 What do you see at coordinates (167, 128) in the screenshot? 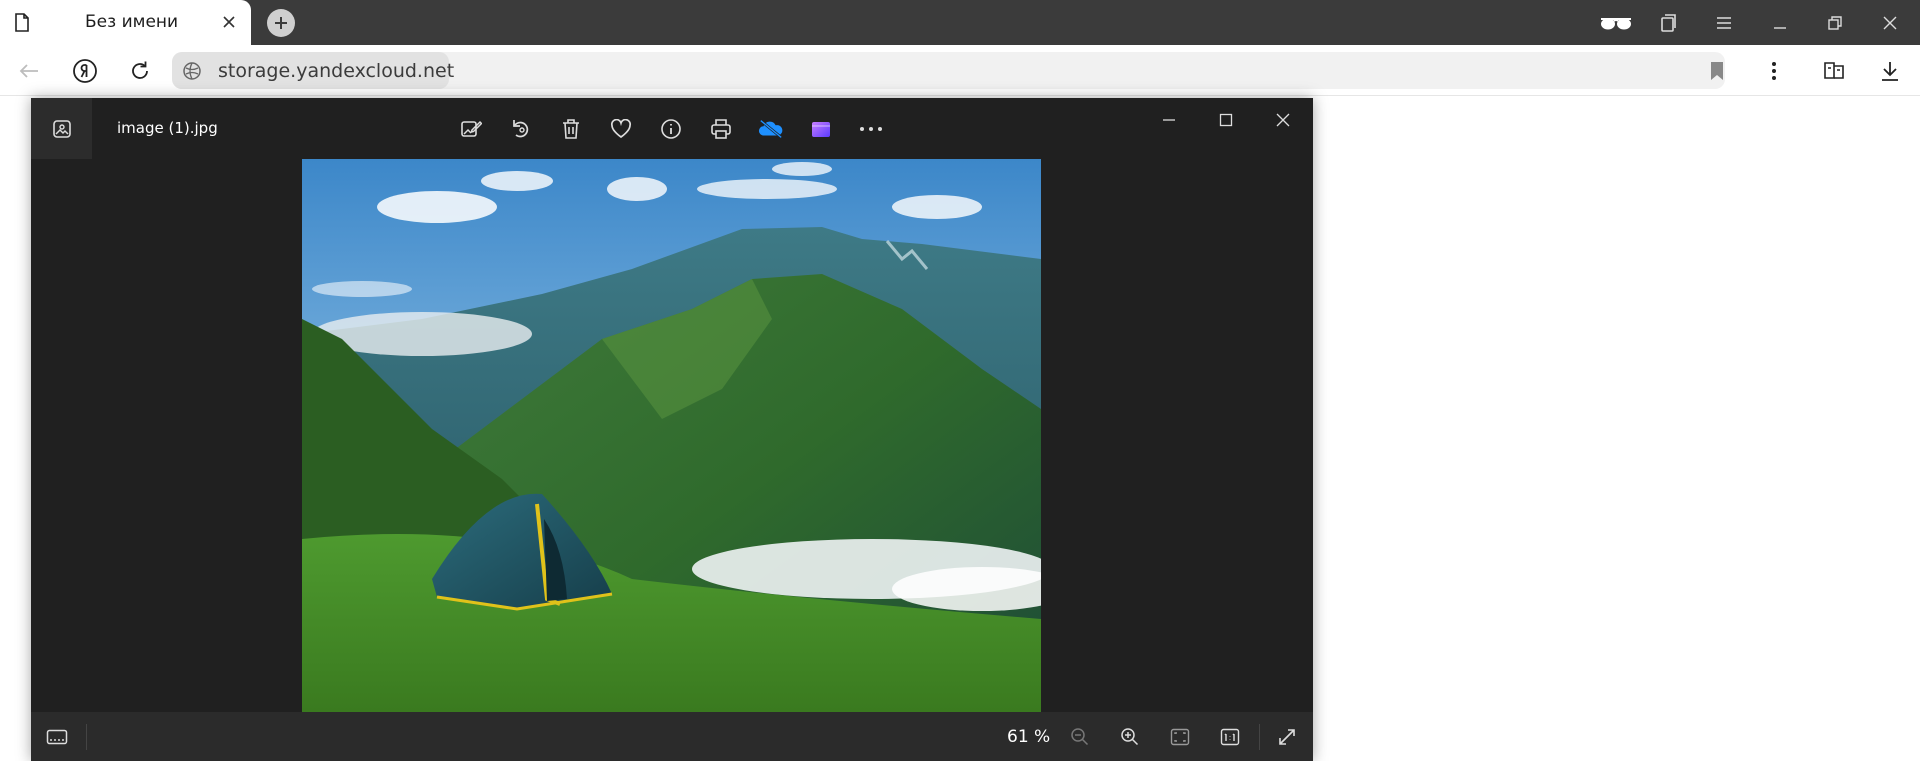
I see `file-name: image (1).jpg` at bounding box center [167, 128].